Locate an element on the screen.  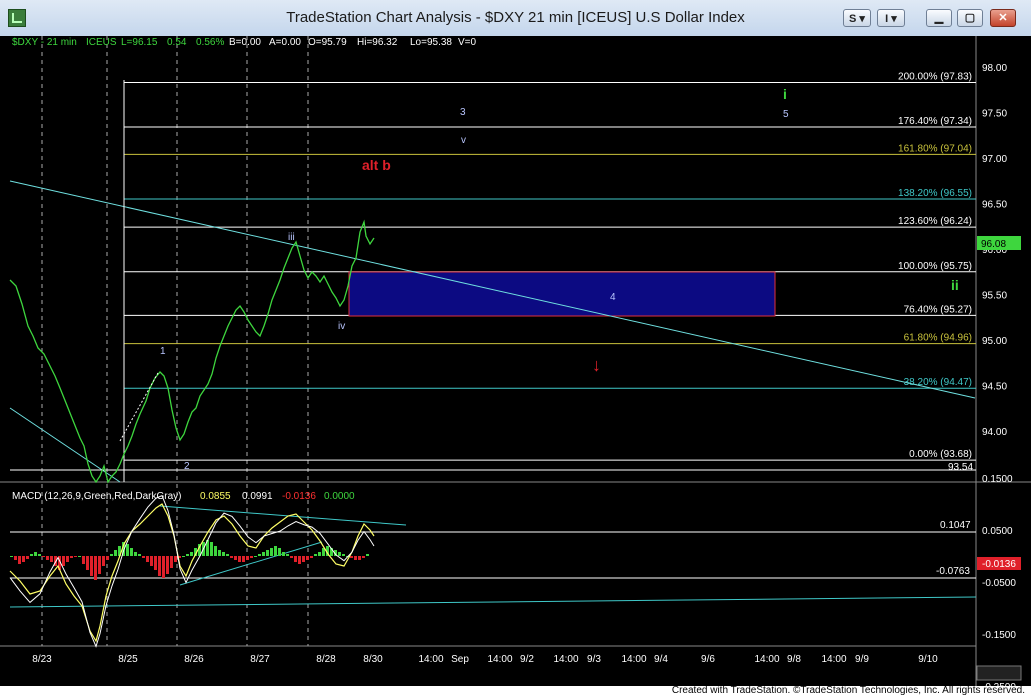
open-value: O=95.79 is located at coordinates (327, 42).